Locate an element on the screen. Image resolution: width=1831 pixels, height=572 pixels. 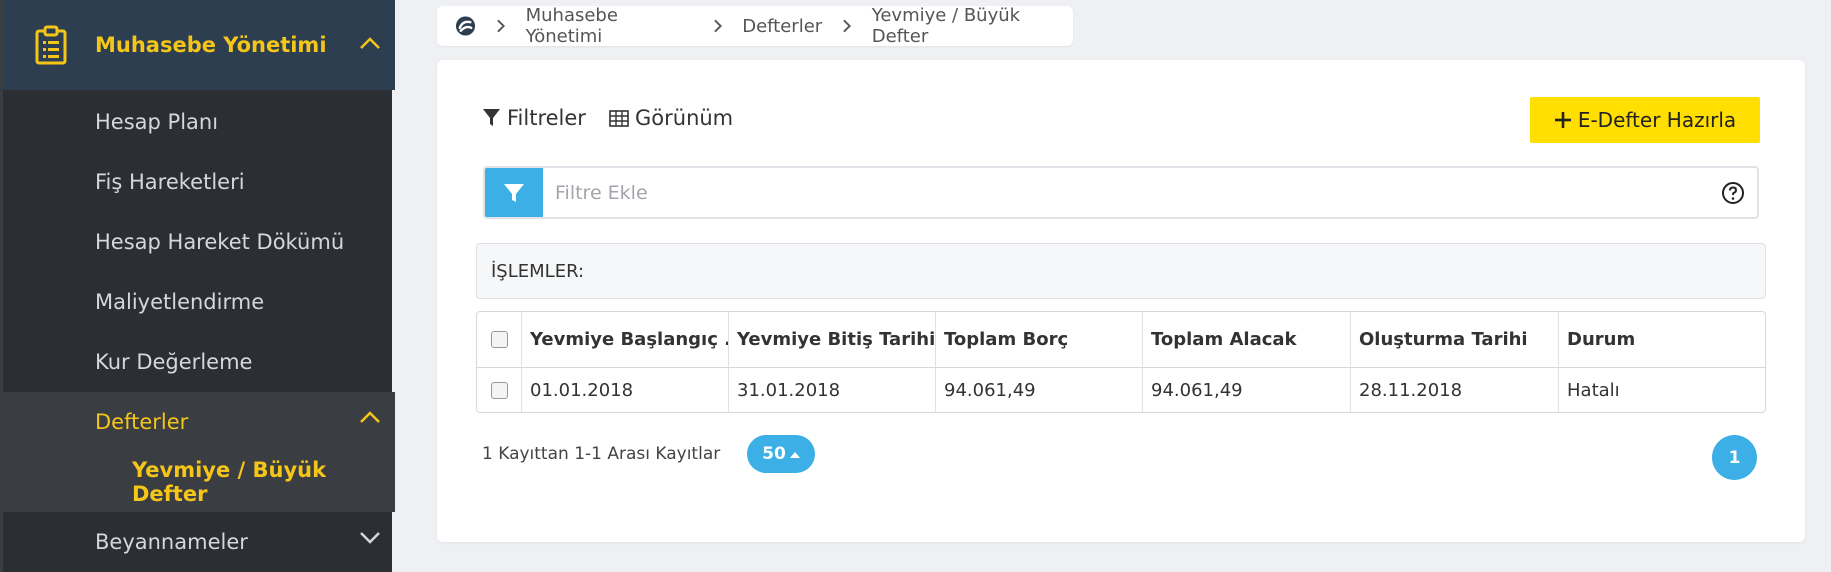
header-select-cell is located at coordinates (499, 339).